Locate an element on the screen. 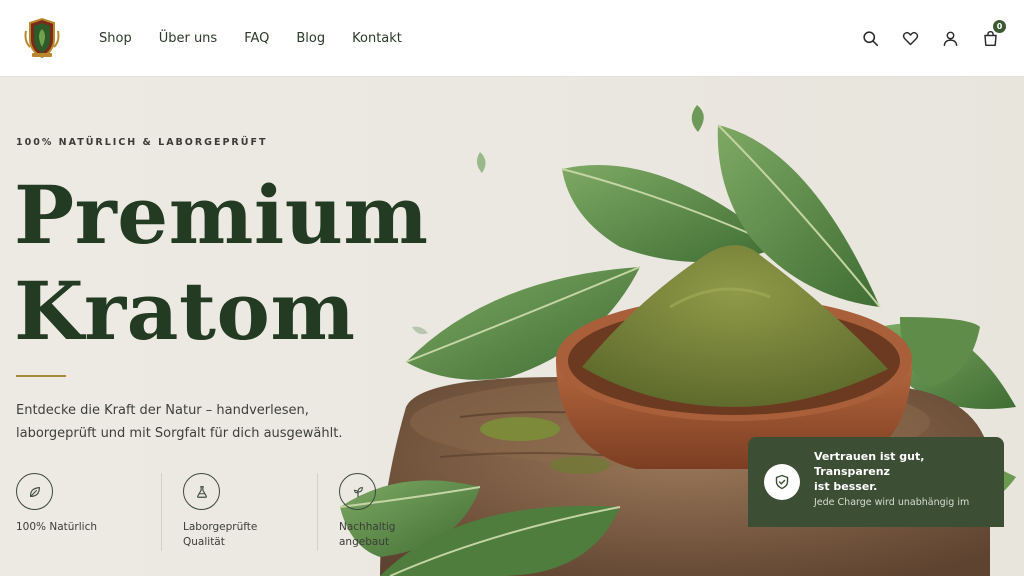  shield-check-icon is located at coordinates (782, 482).